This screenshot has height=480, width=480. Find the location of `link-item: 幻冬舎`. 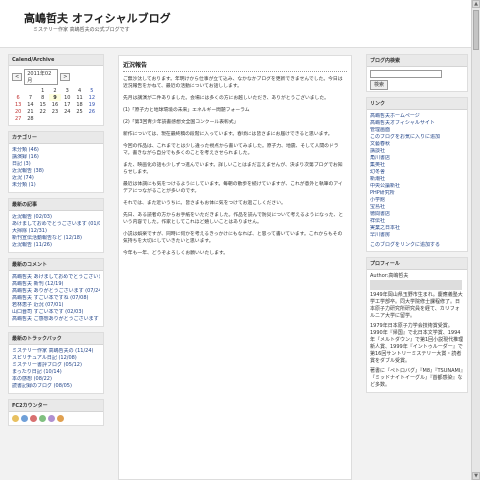

link-item: 幻冬舎 is located at coordinates (417, 172).